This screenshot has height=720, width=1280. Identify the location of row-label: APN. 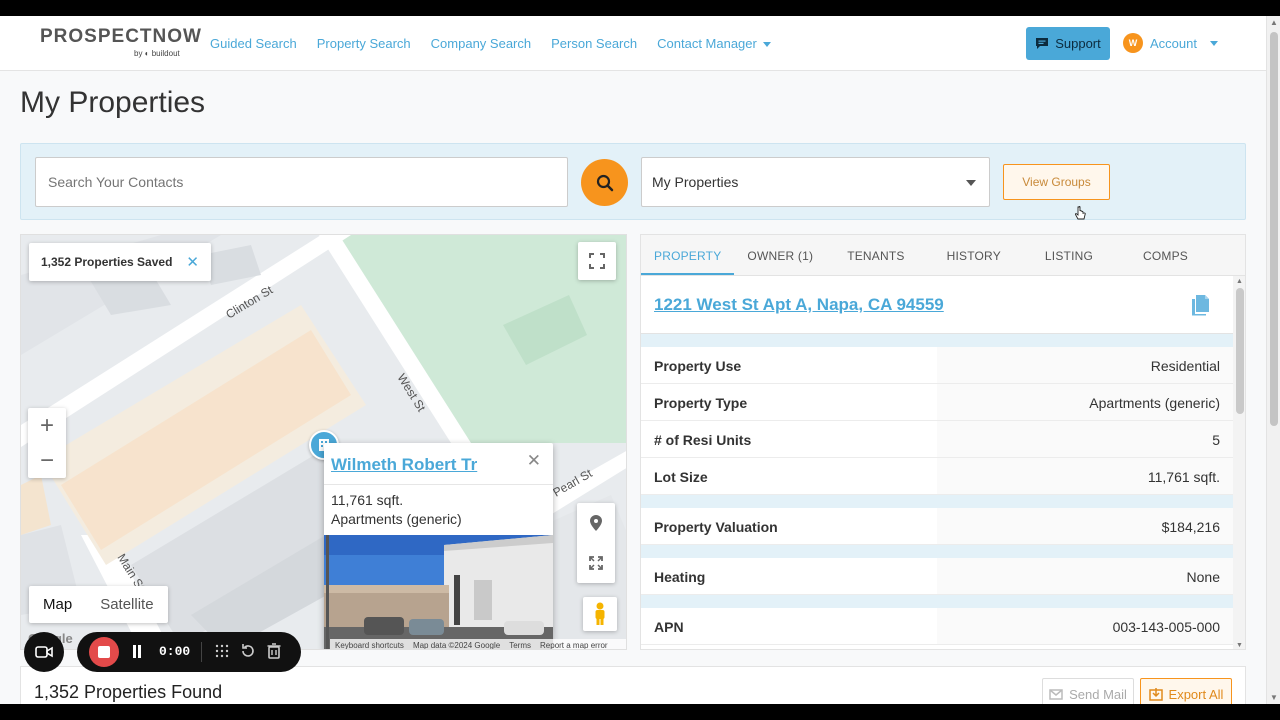
(669, 627).